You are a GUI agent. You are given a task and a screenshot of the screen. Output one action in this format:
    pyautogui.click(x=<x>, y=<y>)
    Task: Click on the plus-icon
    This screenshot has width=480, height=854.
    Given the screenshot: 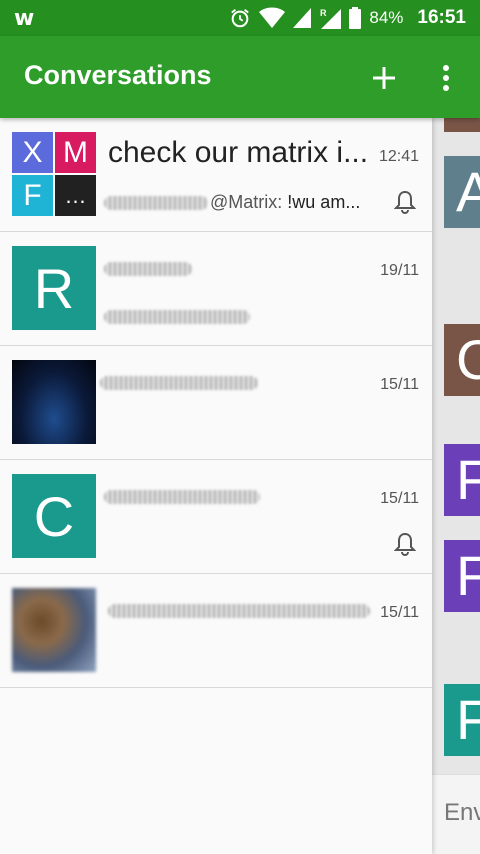 What is the action you would take?
    pyautogui.click(x=384, y=78)
    